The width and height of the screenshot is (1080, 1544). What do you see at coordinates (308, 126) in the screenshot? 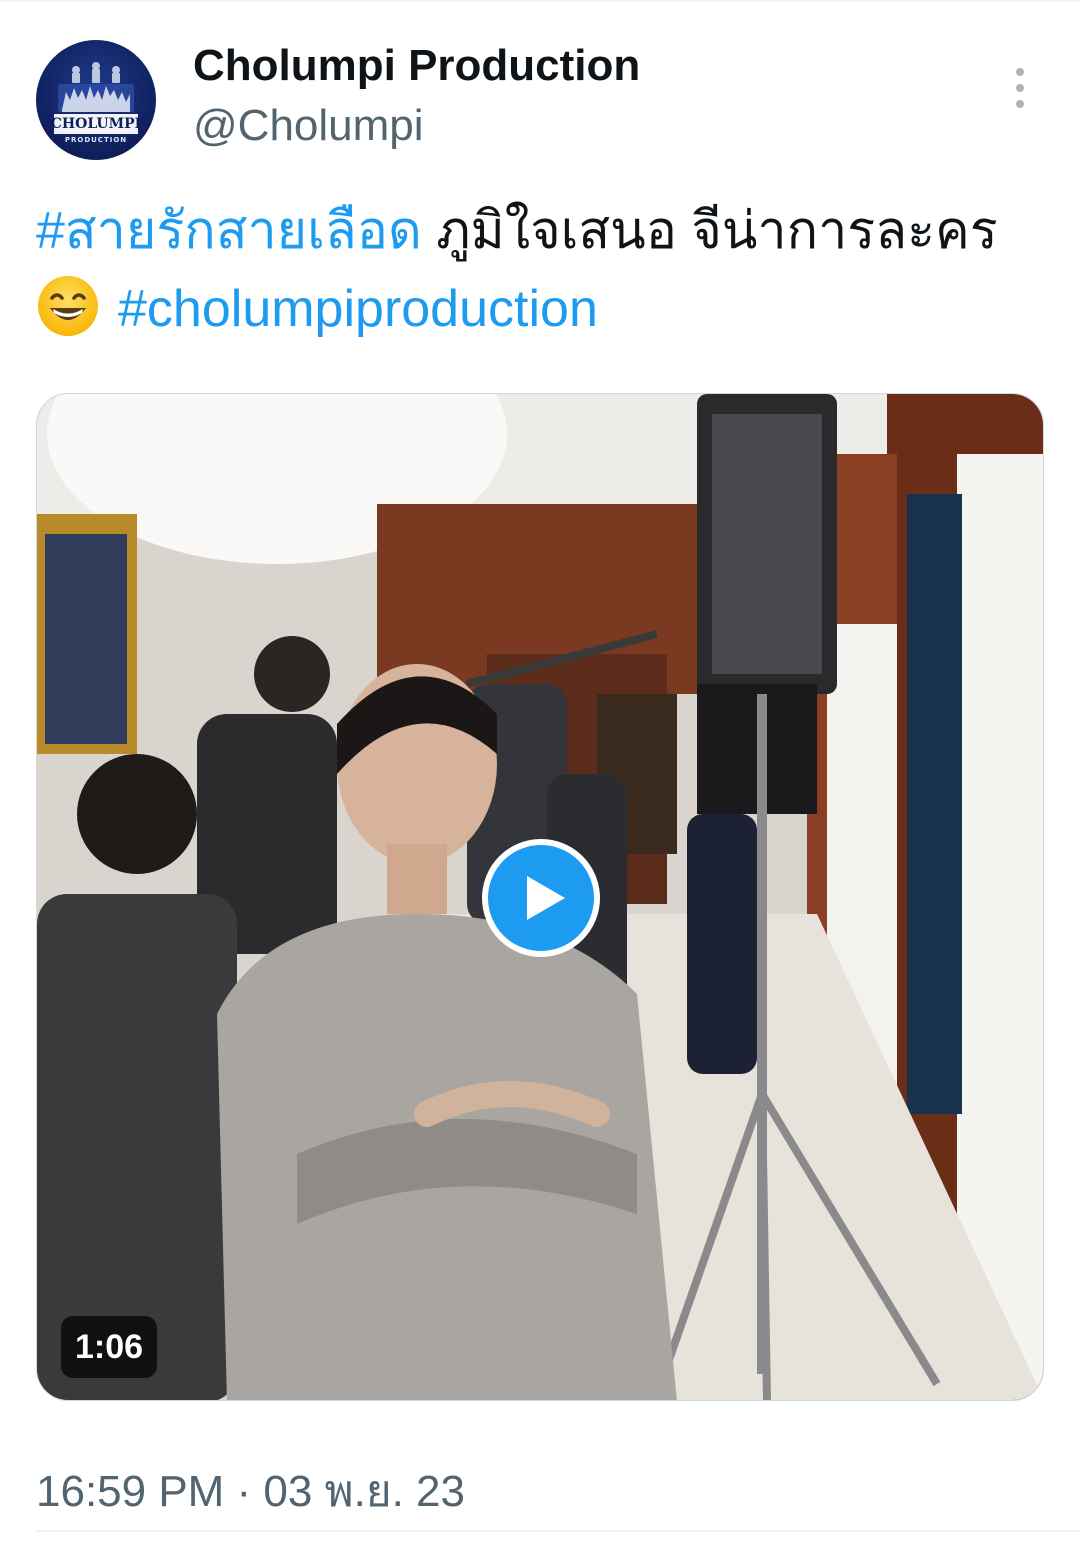
I see `author-handle: @Cholumpi` at bounding box center [308, 126].